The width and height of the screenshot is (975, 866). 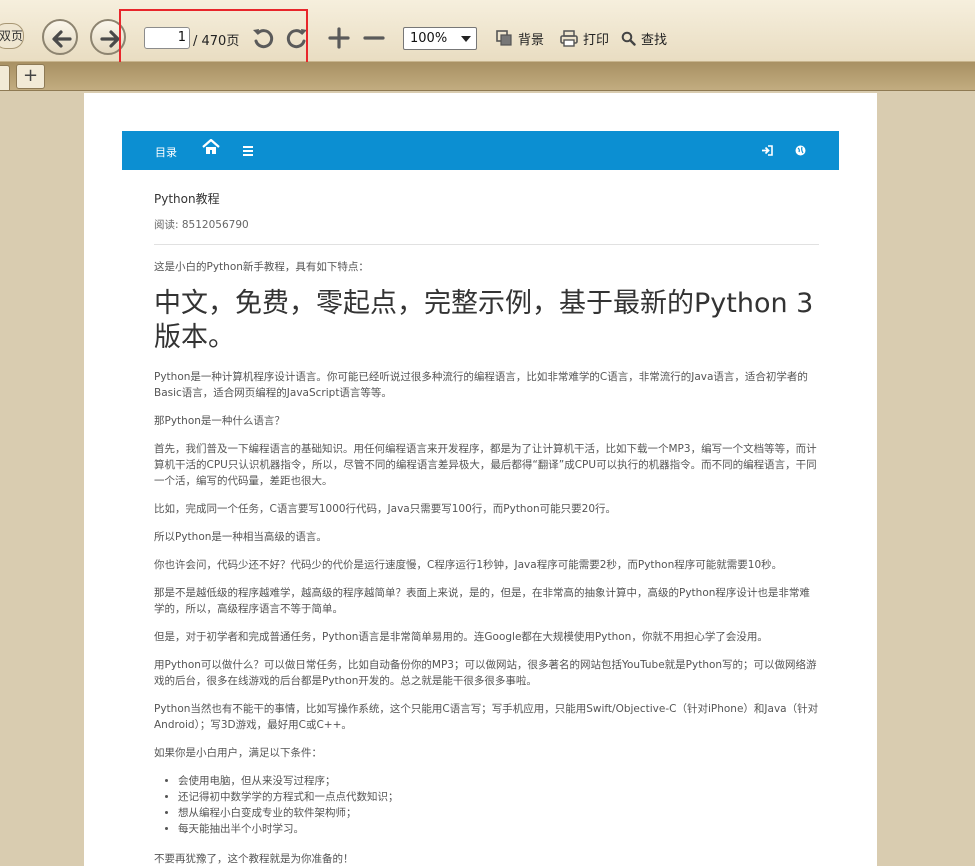 What do you see at coordinates (254, 859) in the screenshot?
I see `article-closing: 不要再犹豫了，这个教程就是为你准备的！` at bounding box center [254, 859].